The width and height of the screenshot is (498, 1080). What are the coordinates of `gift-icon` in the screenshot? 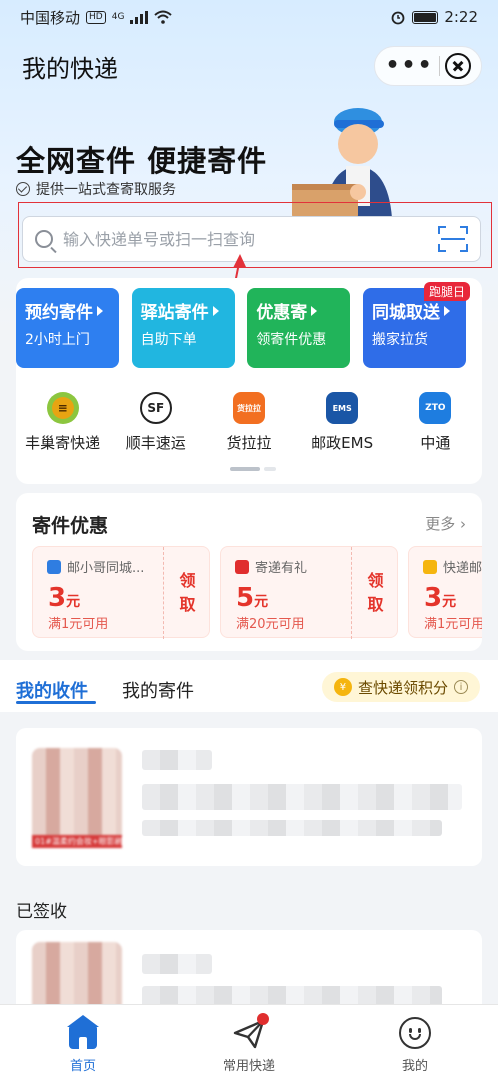 It's located at (242, 566).